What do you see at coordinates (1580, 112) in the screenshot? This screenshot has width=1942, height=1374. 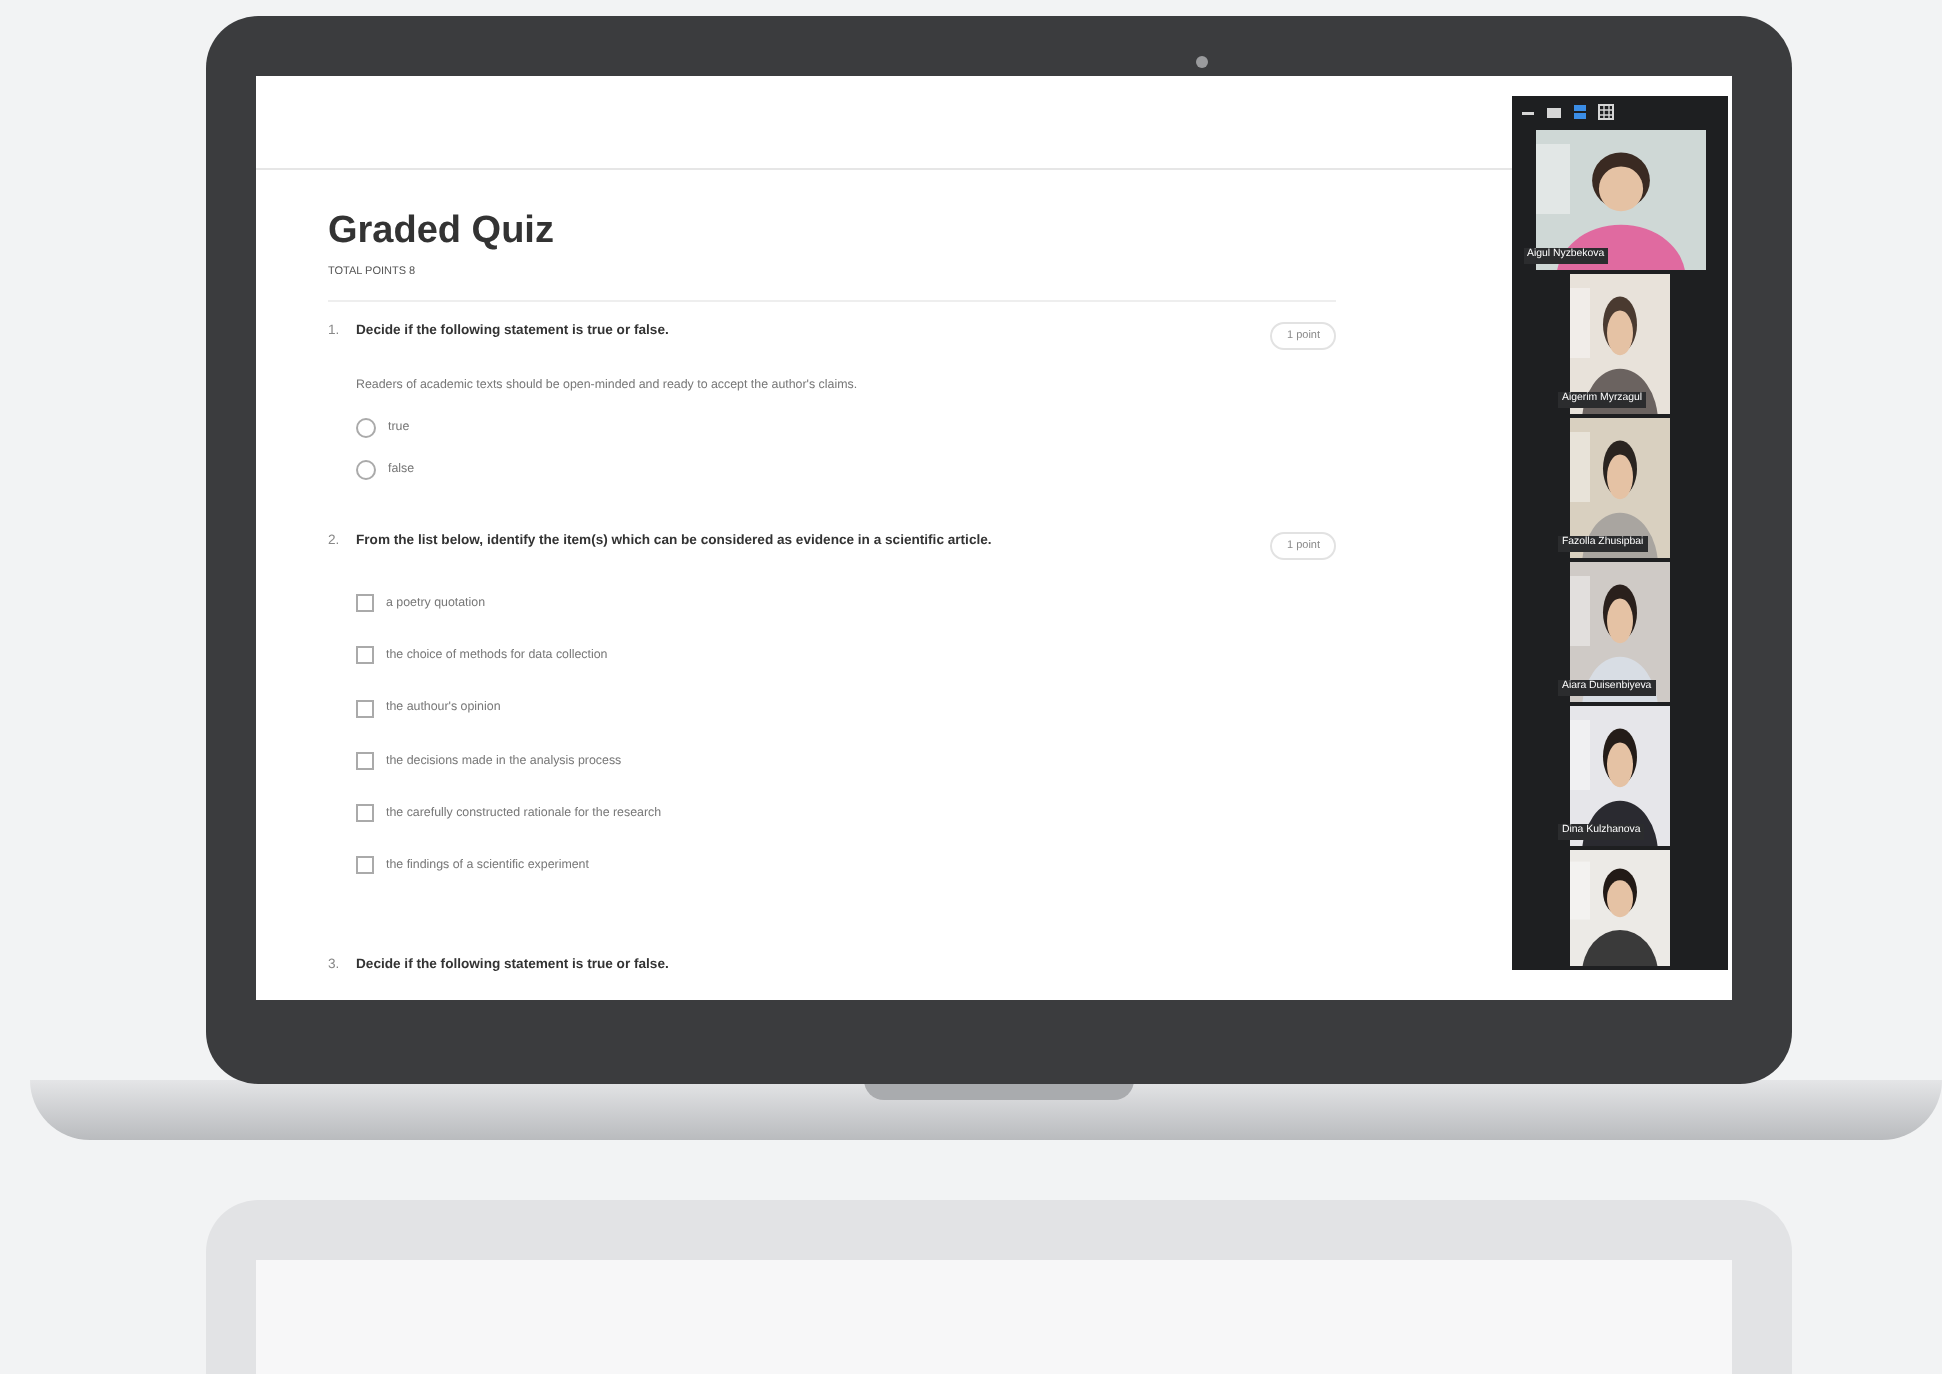 I see `stacked-view-icon` at bounding box center [1580, 112].